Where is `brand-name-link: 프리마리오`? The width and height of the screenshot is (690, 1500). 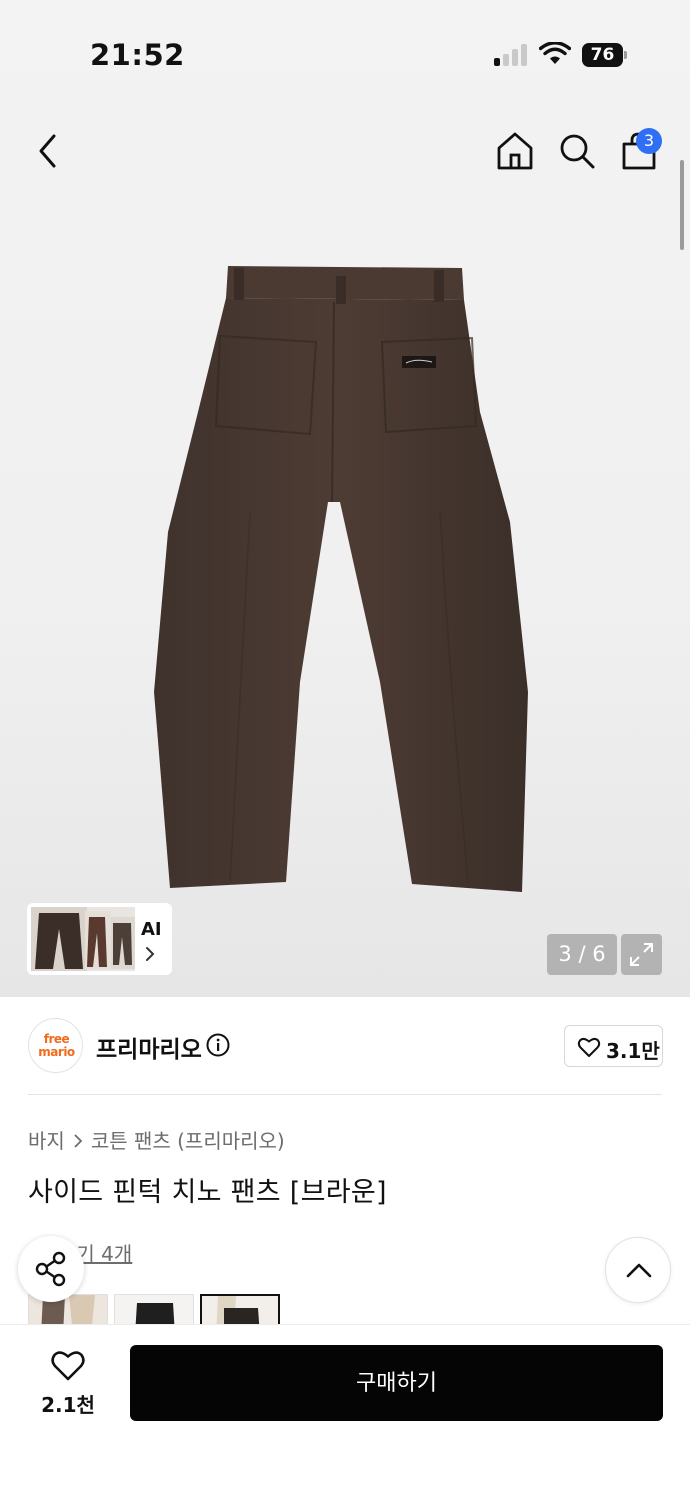 brand-name-link: 프리마리오 is located at coordinates (149, 1047).